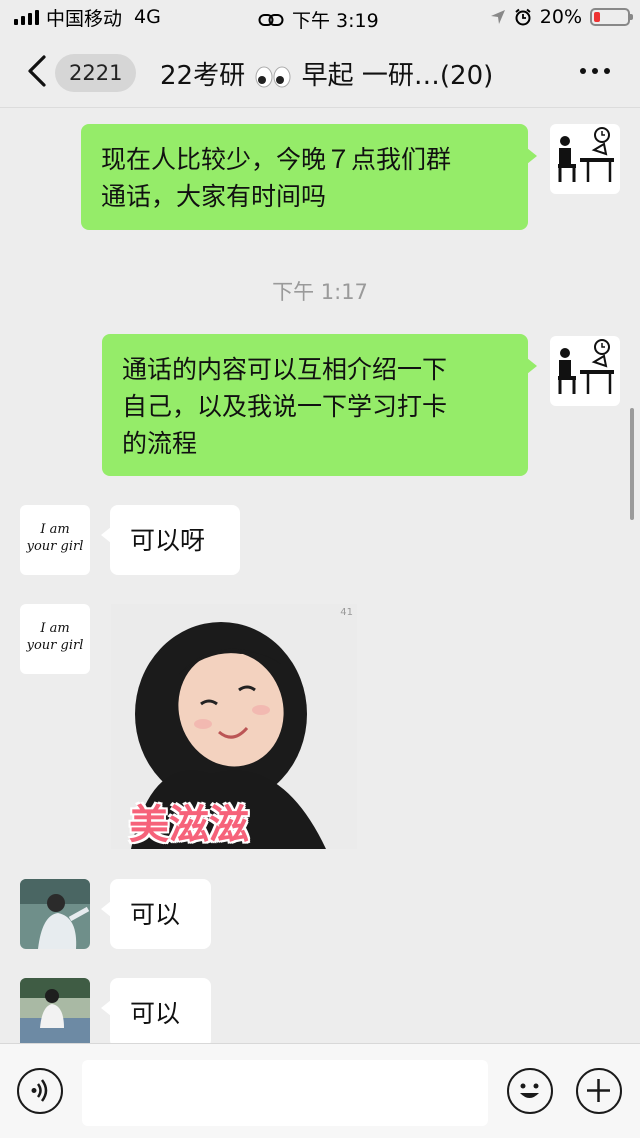 The width and height of the screenshot is (640, 1138). I want to click on message-timestamp: 下午 1:17, so click(320, 292).